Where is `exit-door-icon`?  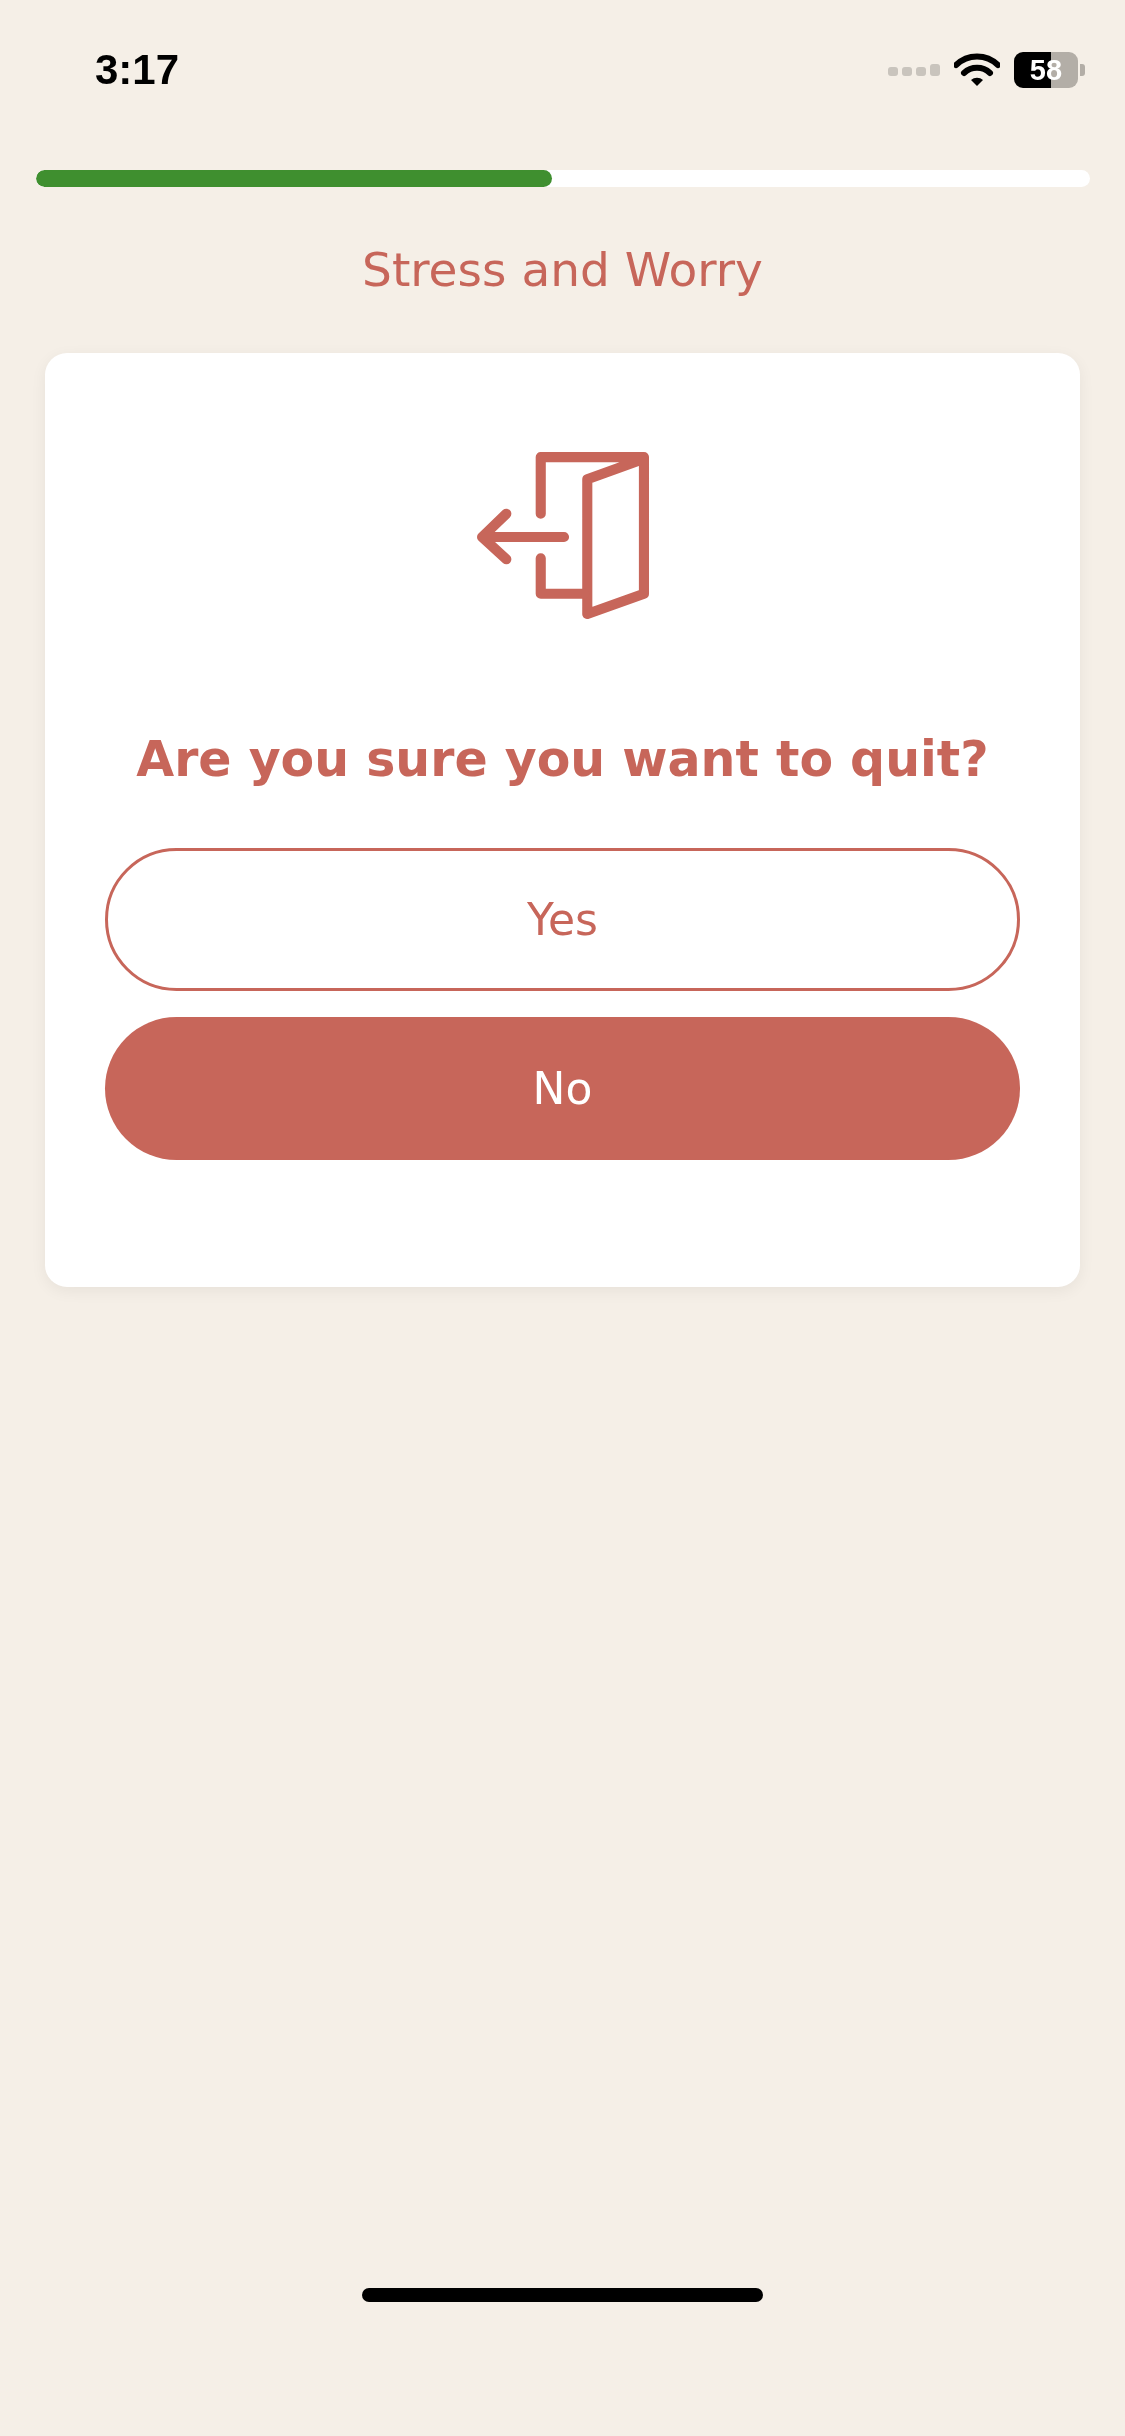
exit-door-icon is located at coordinates (562, 534).